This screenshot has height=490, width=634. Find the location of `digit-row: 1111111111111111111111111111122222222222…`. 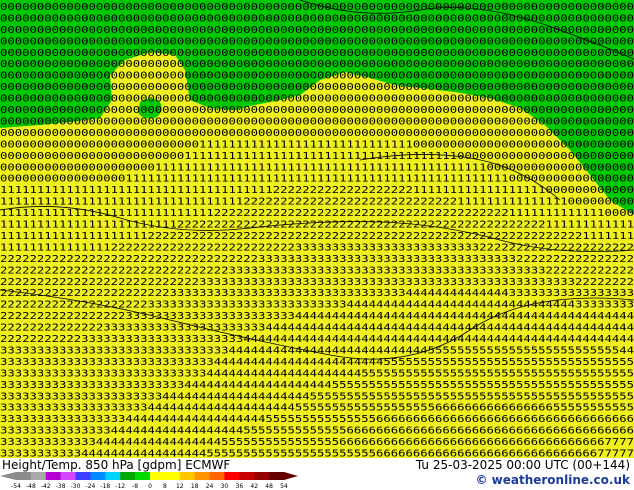

digit-row: 1111111111111111111111111111122222222222… is located at coordinates (317, 213).